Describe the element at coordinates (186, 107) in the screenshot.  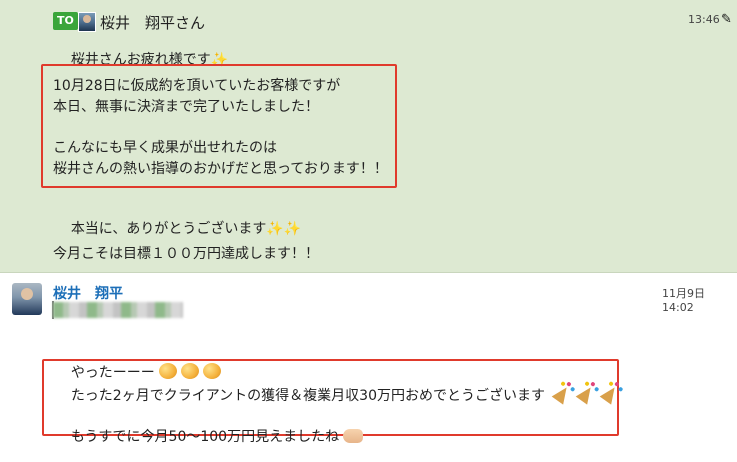
I see `message-line: 本日、無事に決済まで完了いたしました！` at that location.